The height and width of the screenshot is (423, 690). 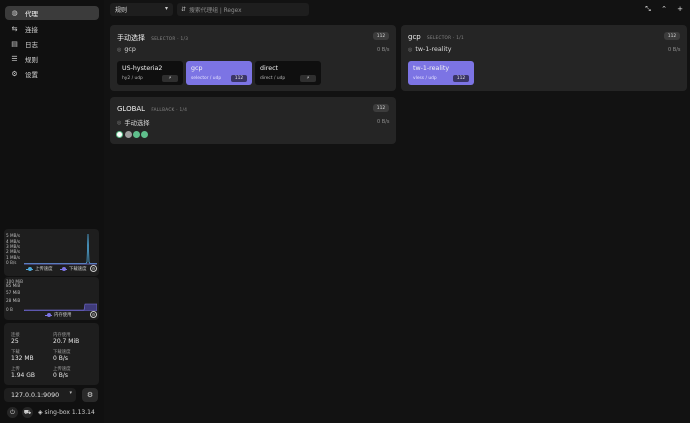 What do you see at coordinates (130, 49) in the screenshot?
I see `selected-name: gcp` at bounding box center [130, 49].